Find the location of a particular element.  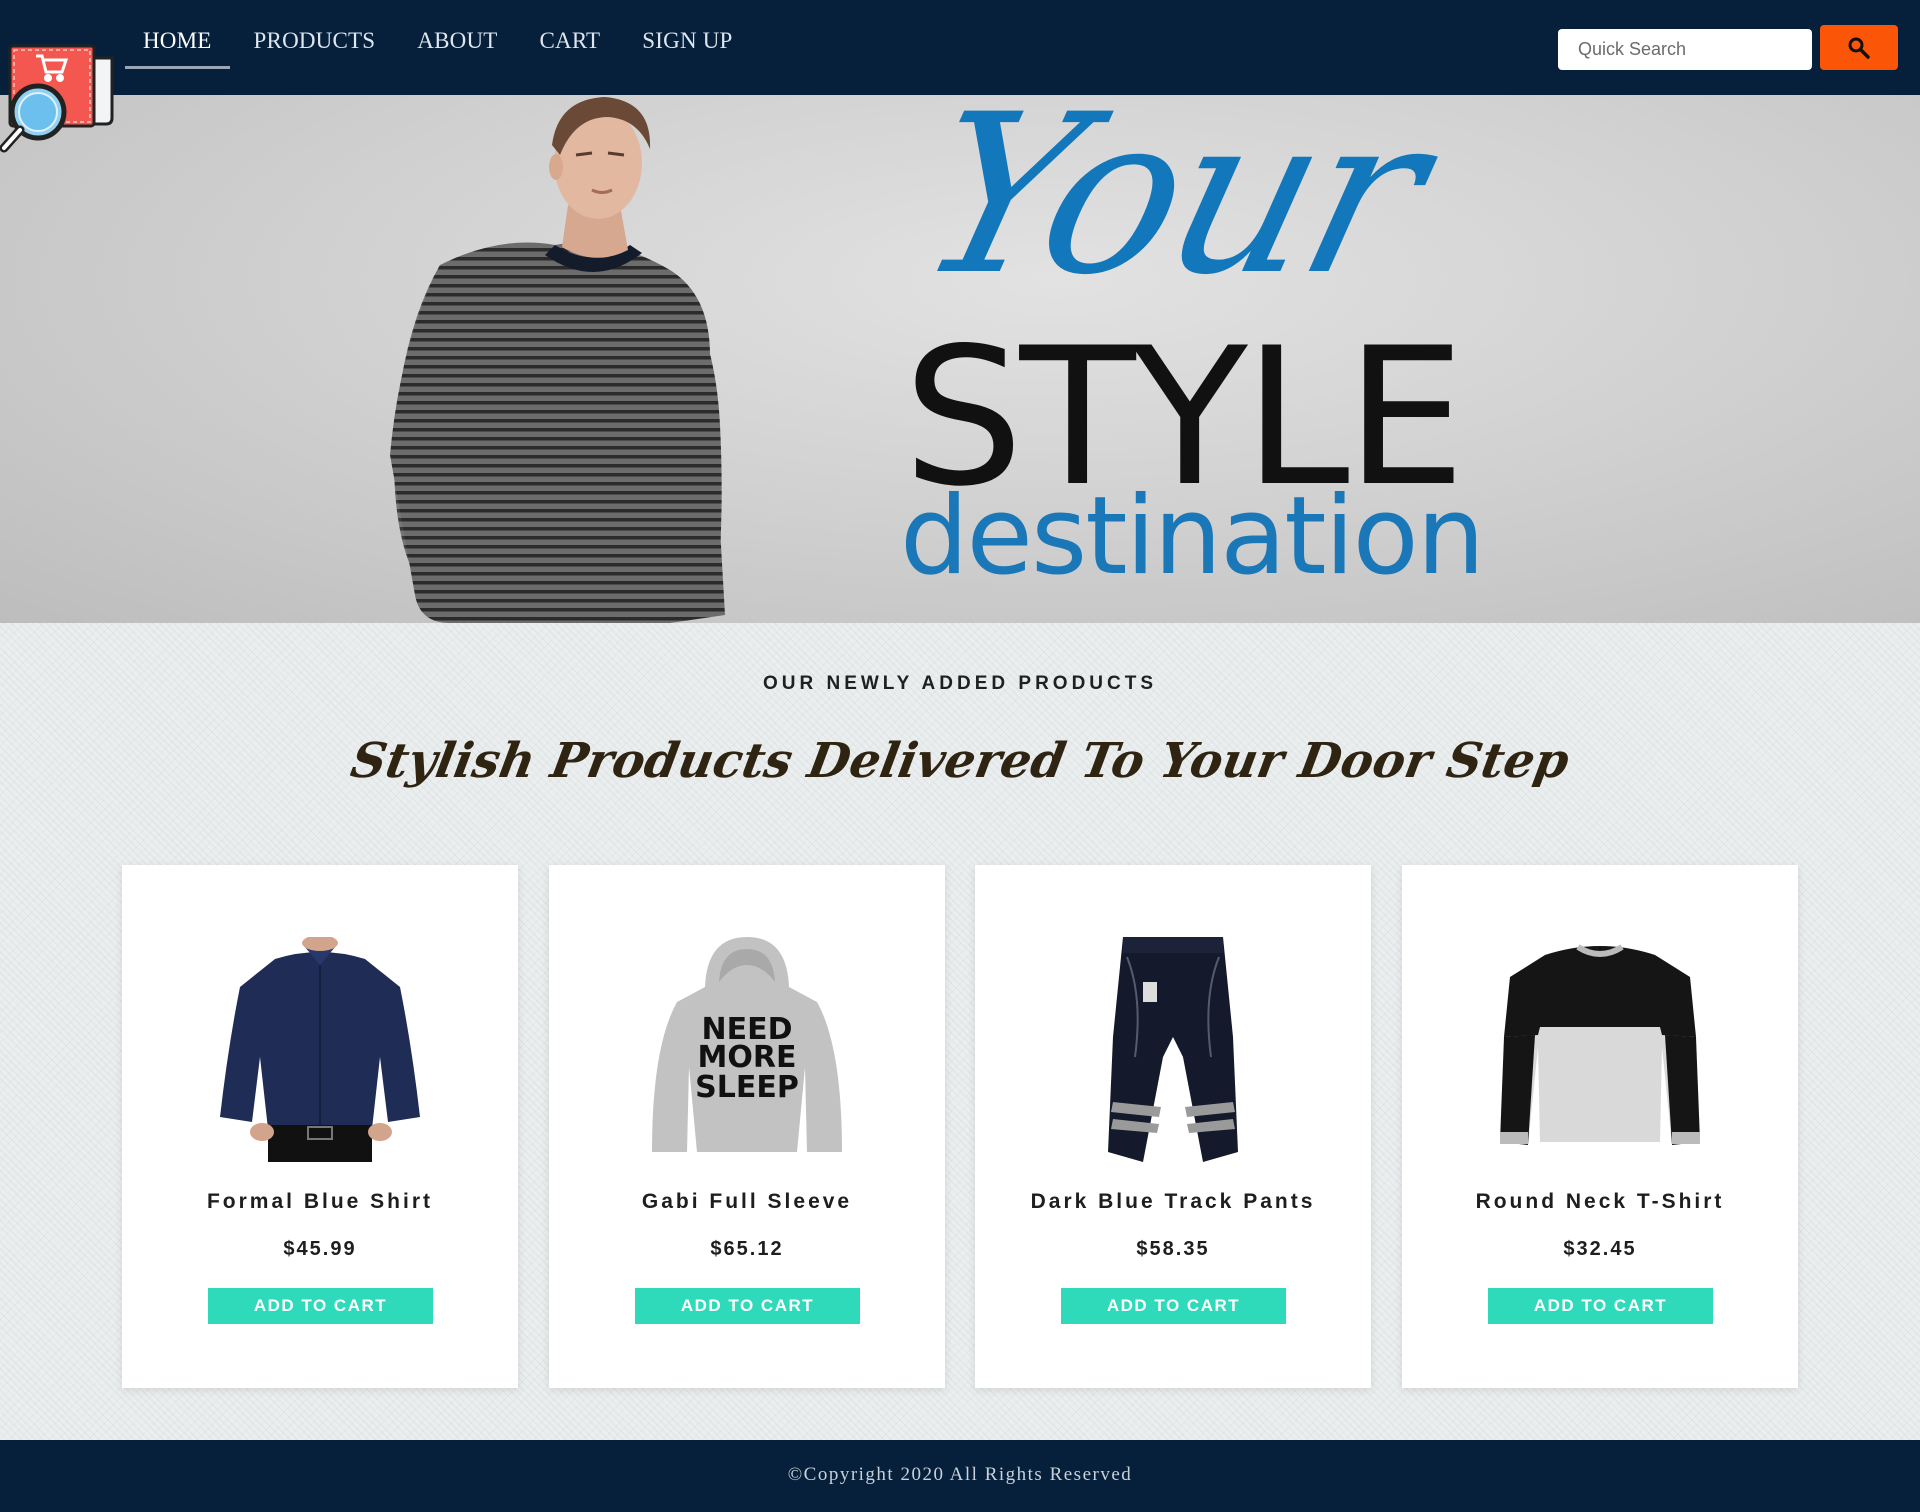

hero-title-destination: destination is located at coordinates (1192, 536).